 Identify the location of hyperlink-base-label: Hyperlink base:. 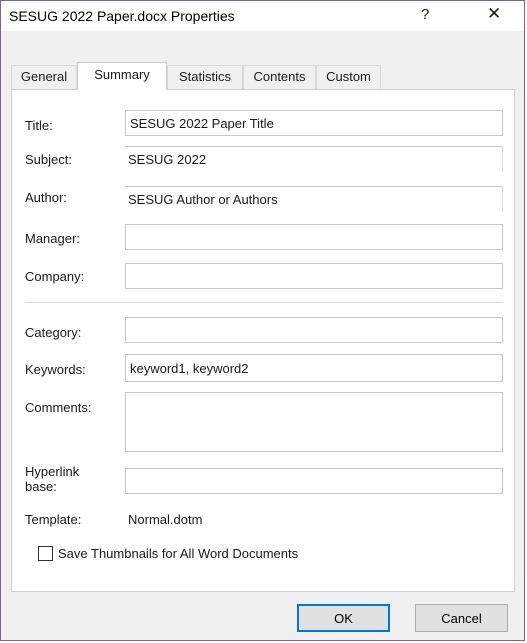
(52, 479).